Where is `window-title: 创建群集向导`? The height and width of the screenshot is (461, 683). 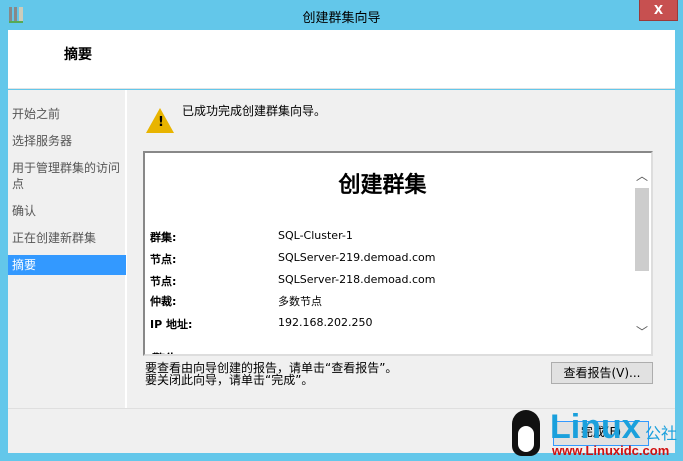 window-title: 创建群集向导 is located at coordinates (341, 18).